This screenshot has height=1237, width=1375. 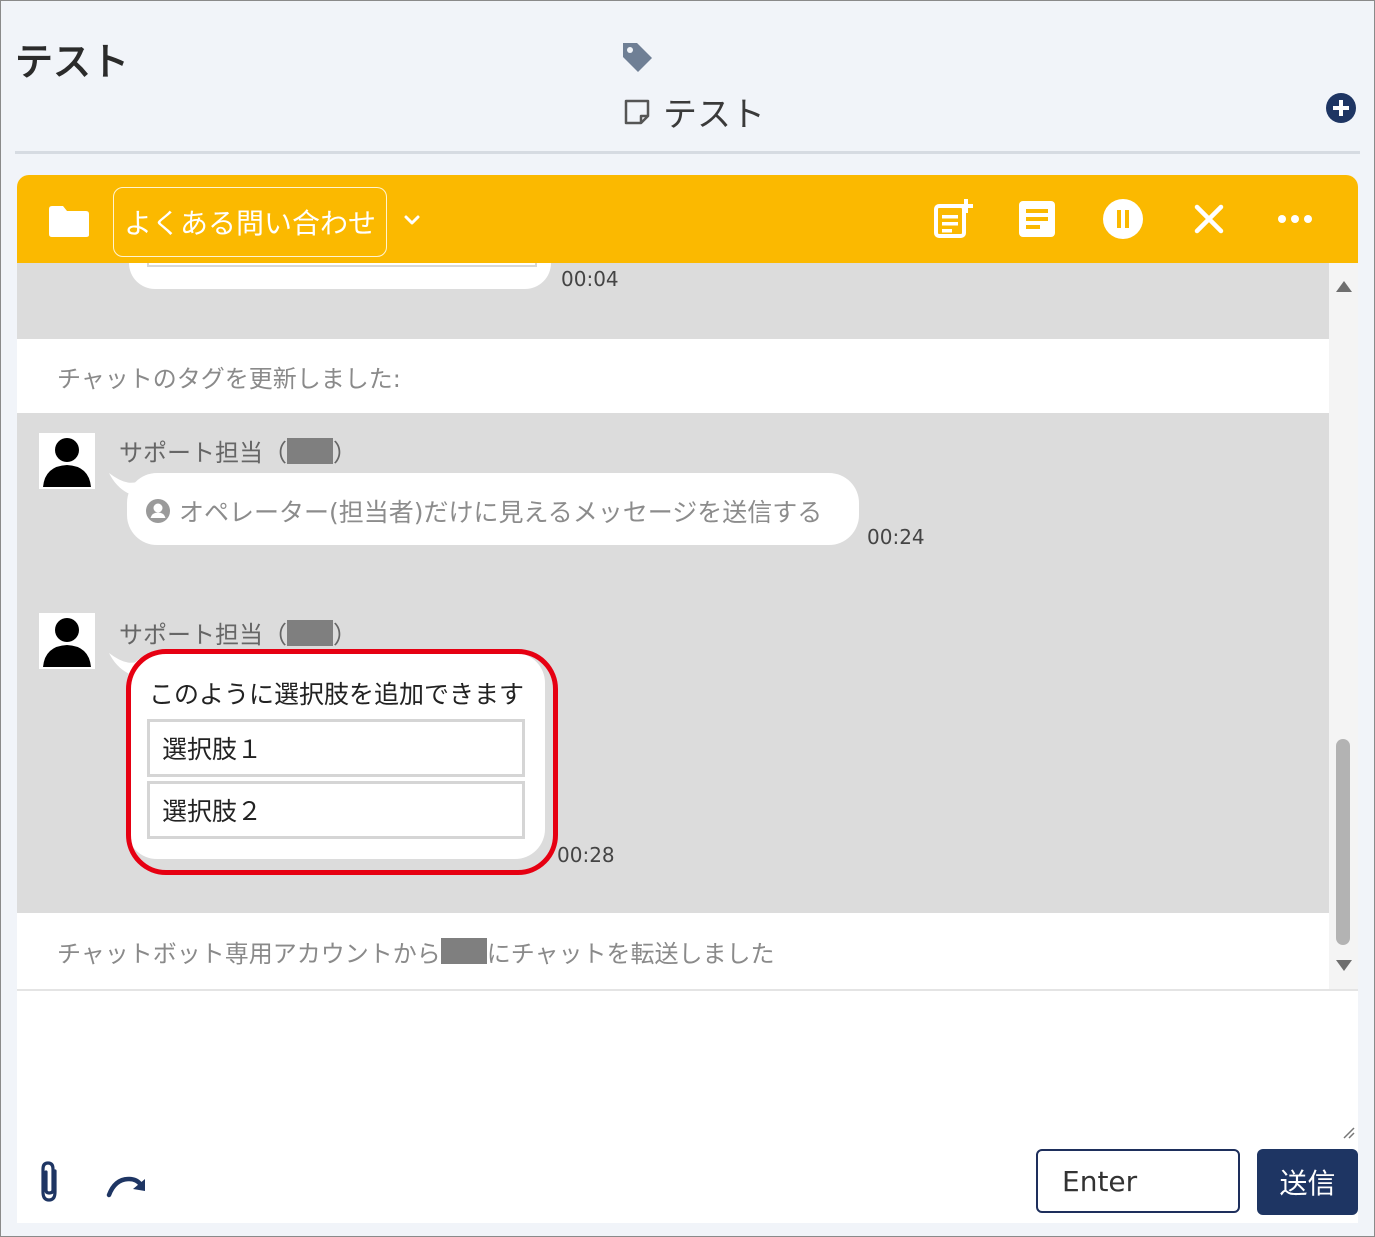 I want to click on scroll-up-icon, so click(x=1344, y=286).